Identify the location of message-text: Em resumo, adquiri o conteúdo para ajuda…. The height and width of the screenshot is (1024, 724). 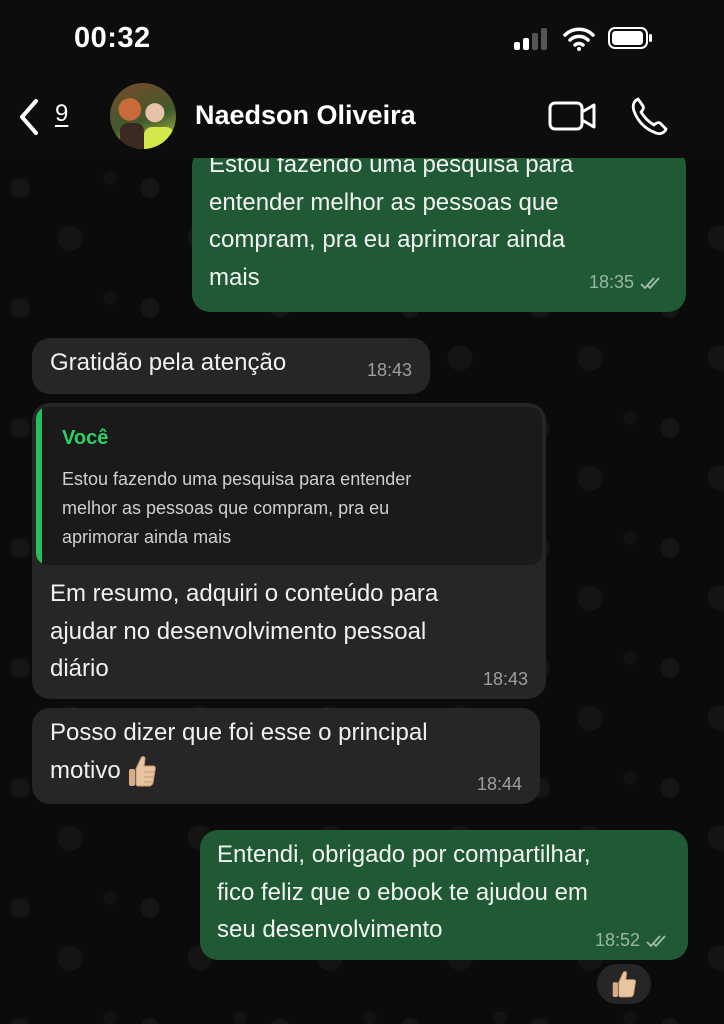
(244, 631).